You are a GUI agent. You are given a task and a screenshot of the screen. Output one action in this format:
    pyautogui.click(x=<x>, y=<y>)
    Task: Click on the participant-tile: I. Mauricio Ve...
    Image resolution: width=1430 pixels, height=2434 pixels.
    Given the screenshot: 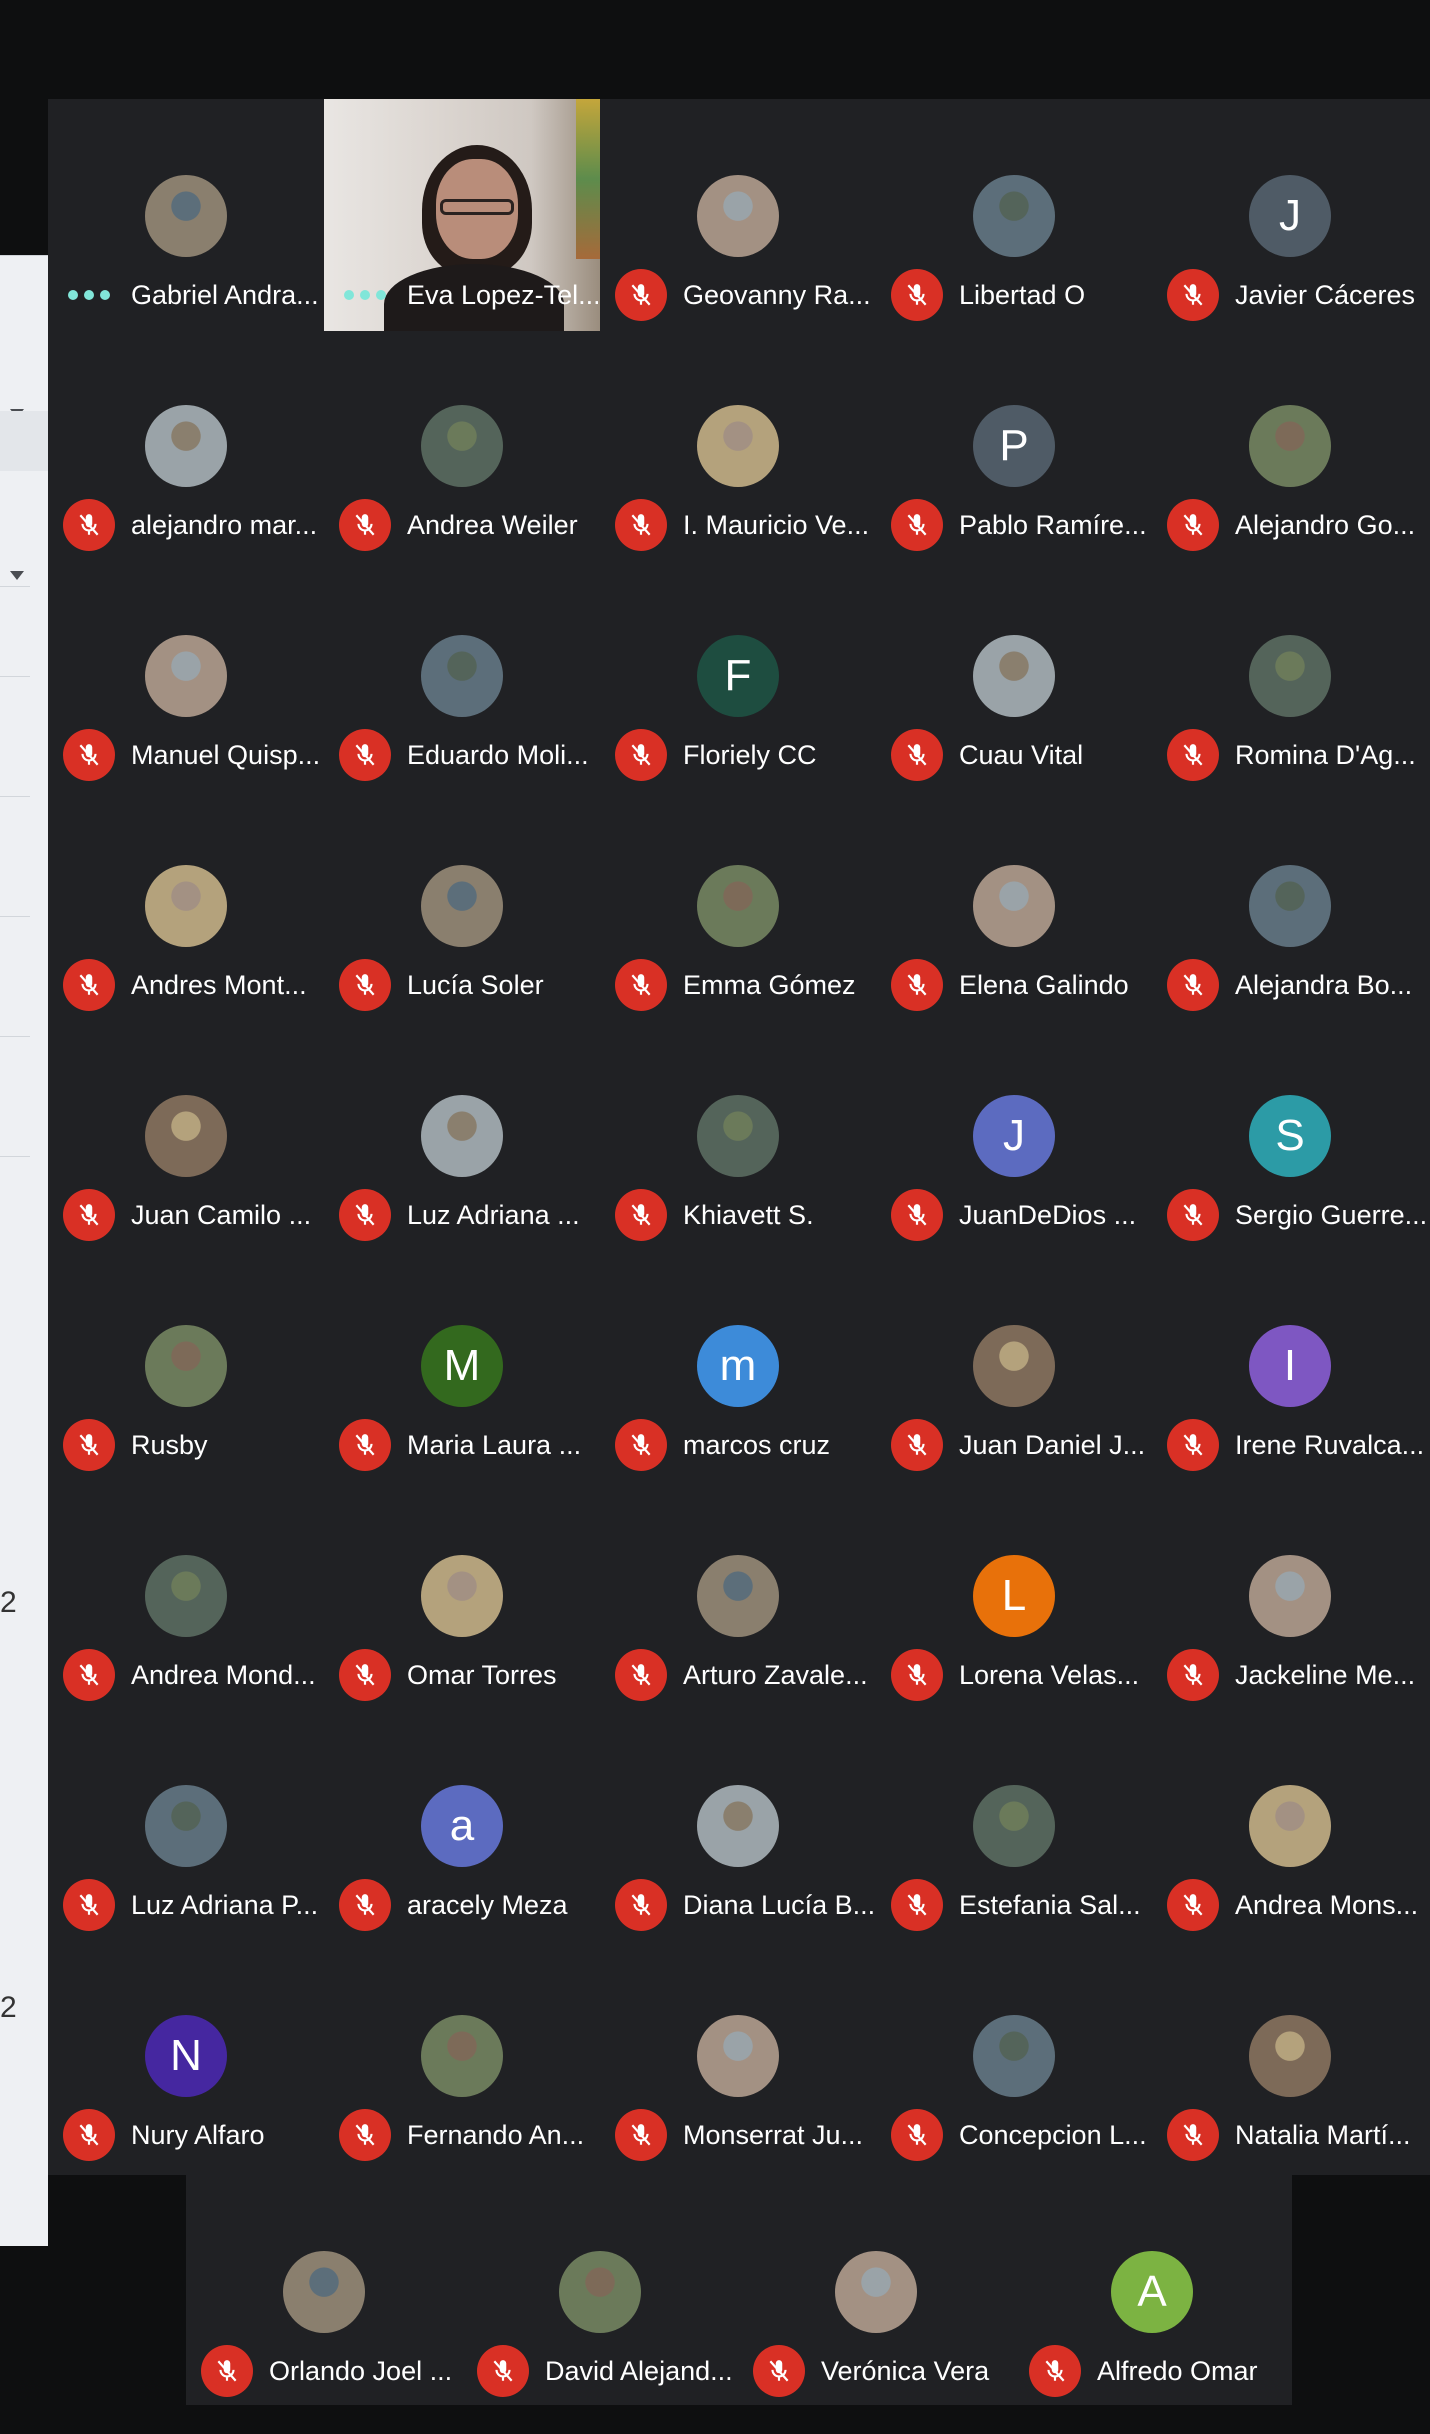 What is the action you would take?
    pyautogui.click(x=738, y=444)
    